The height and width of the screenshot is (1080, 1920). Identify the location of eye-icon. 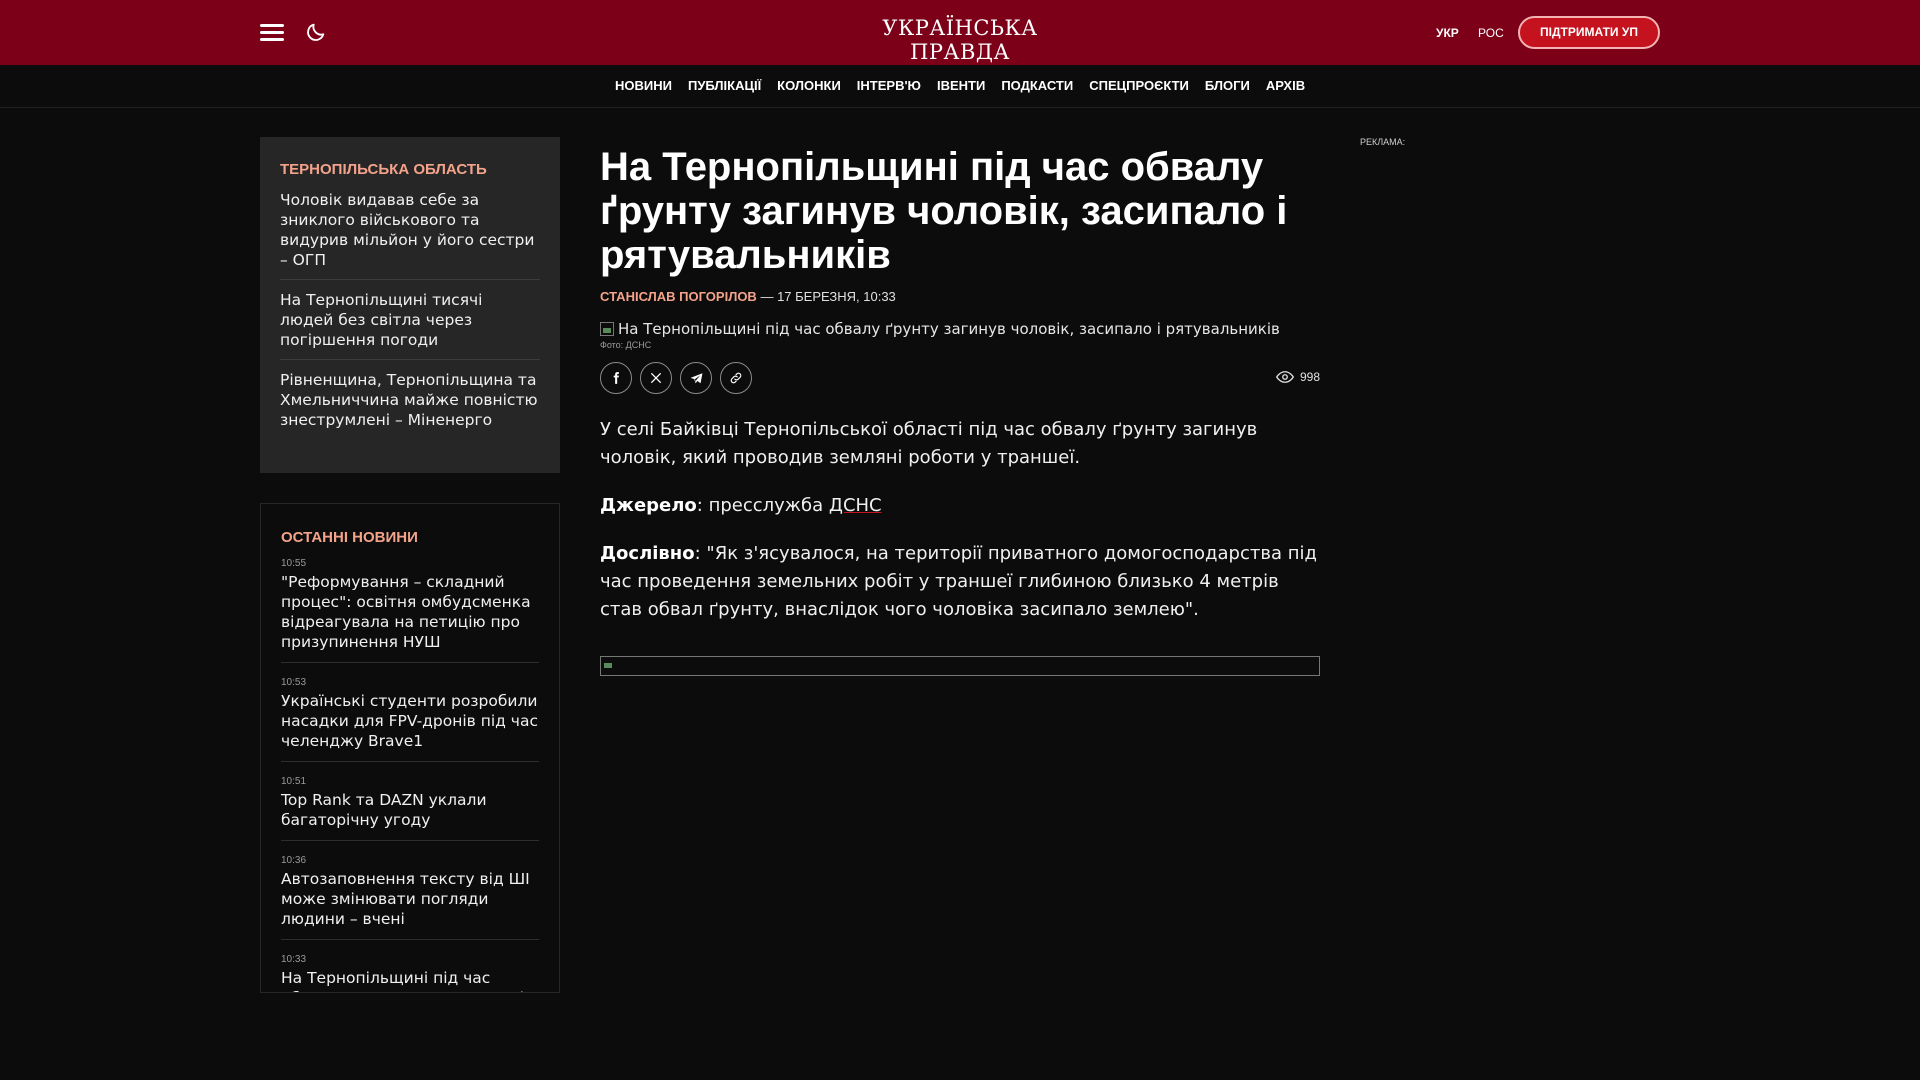
(1284, 377).